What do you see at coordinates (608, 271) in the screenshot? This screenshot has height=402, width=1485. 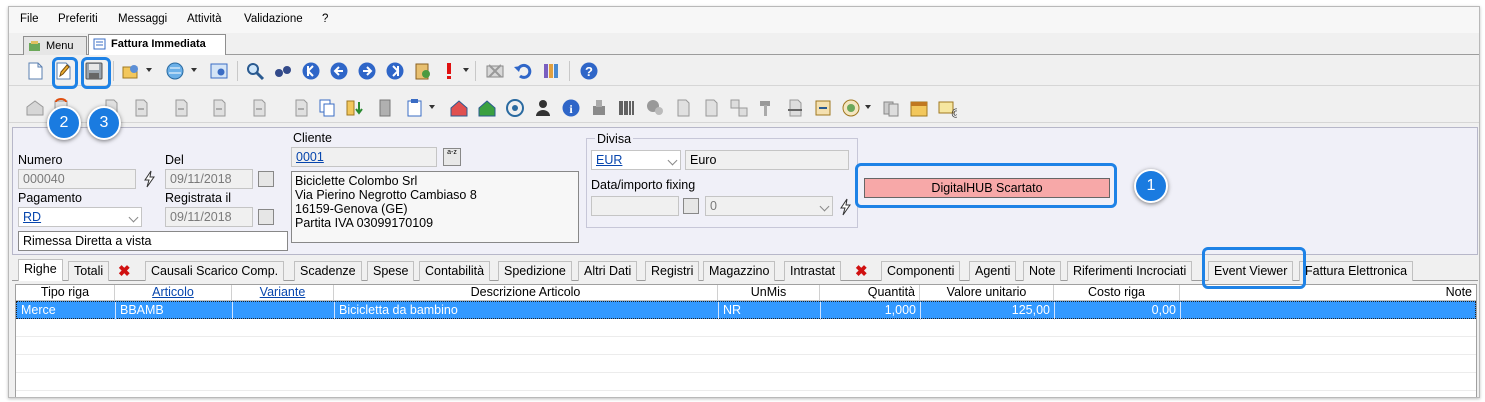 I see `tab-altri-dati: Altri Dati` at bounding box center [608, 271].